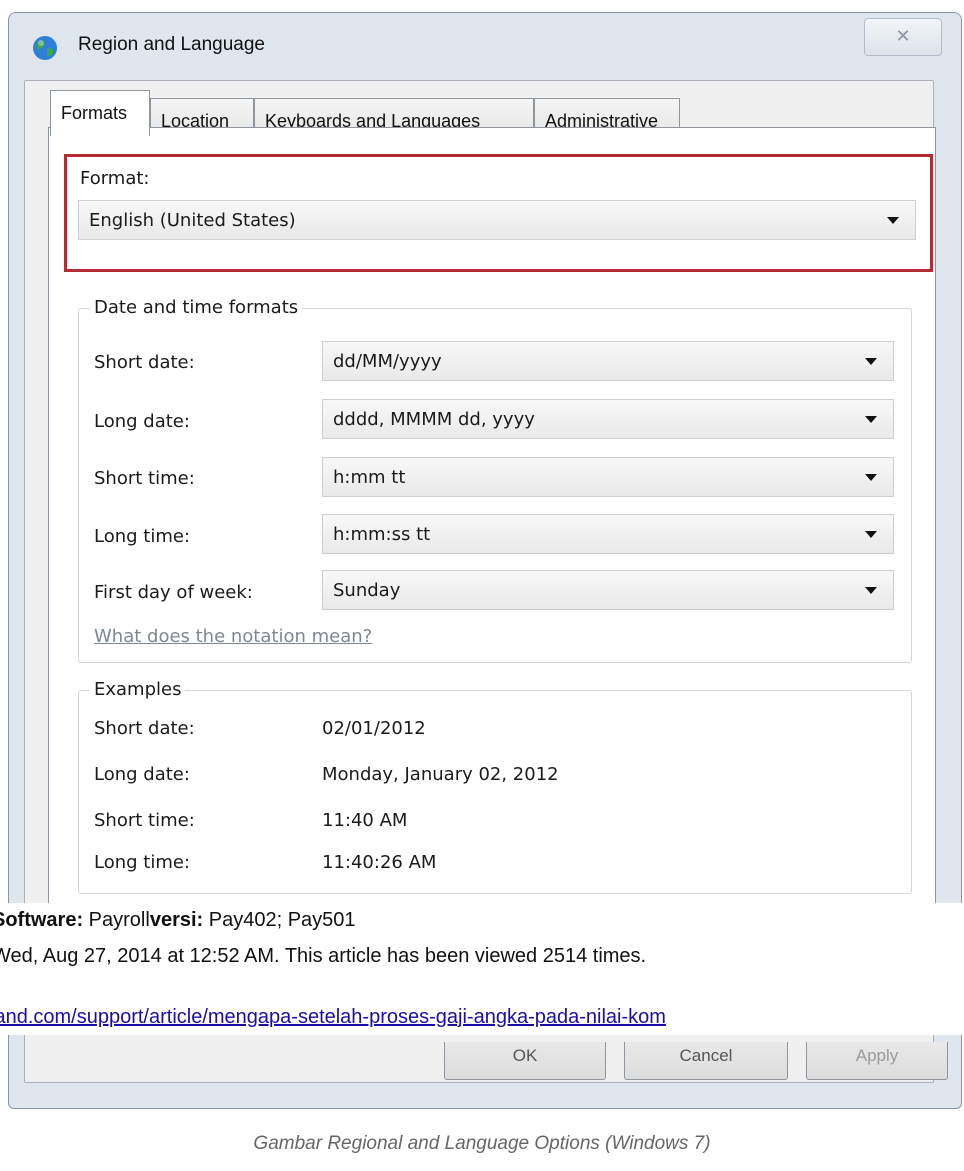  Describe the element at coordinates (144, 478) in the screenshot. I see `short-time-label: Short time:` at that location.